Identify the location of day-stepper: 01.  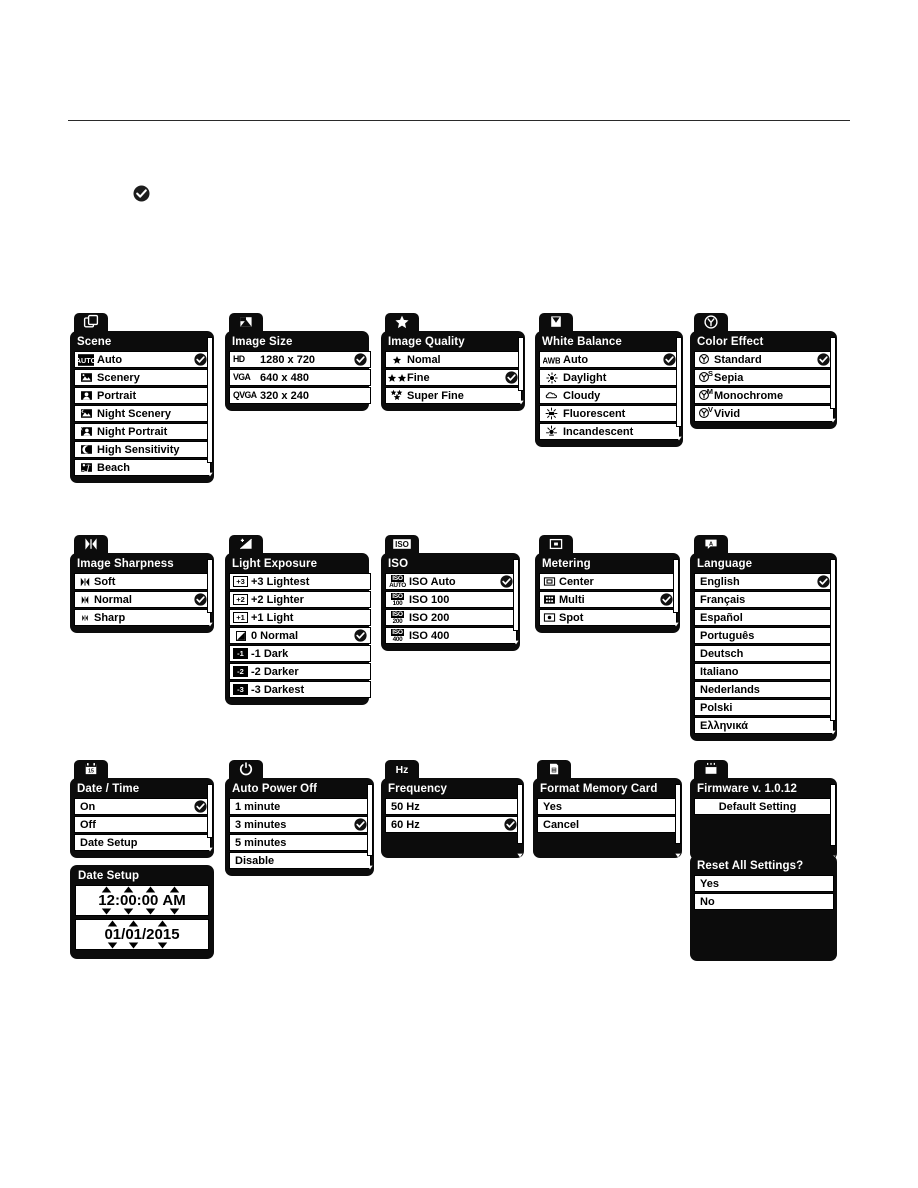
(133, 934).